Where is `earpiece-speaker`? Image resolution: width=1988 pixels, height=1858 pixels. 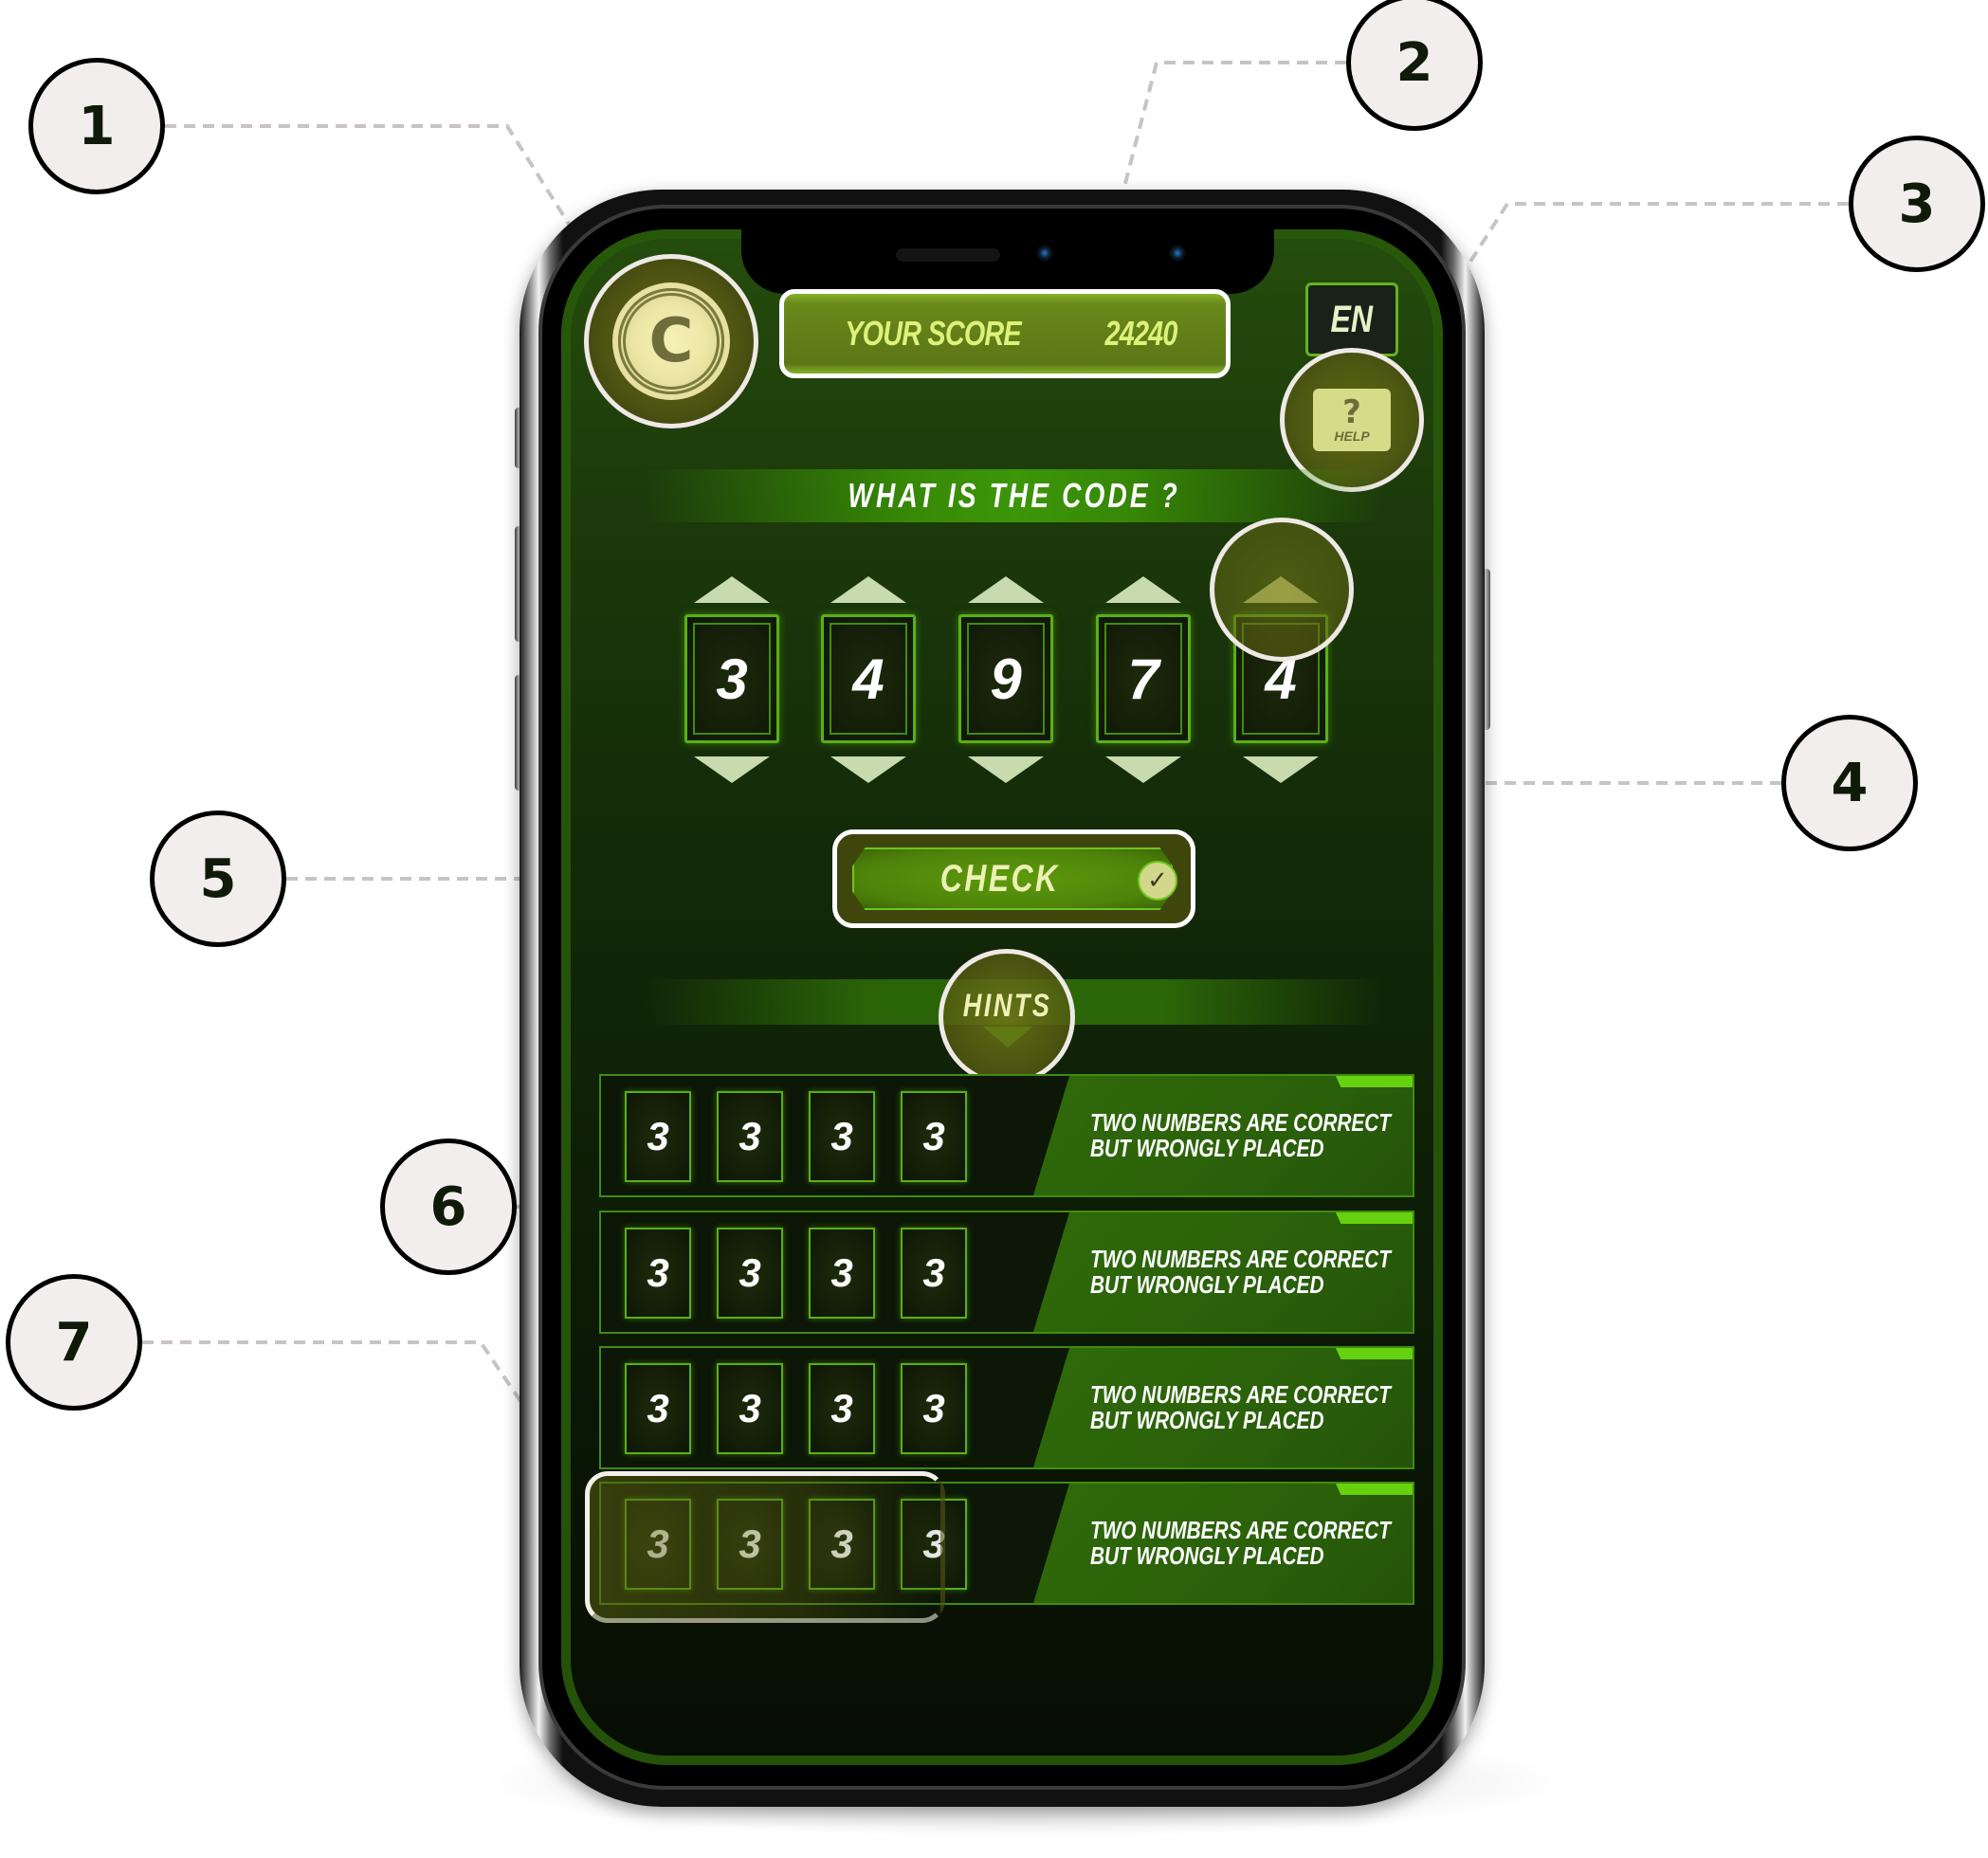
earpiece-speaker is located at coordinates (948, 255).